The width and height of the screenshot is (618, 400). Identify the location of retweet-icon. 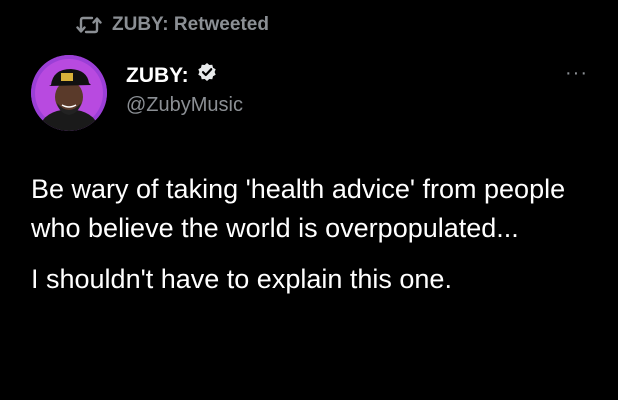
(89, 25).